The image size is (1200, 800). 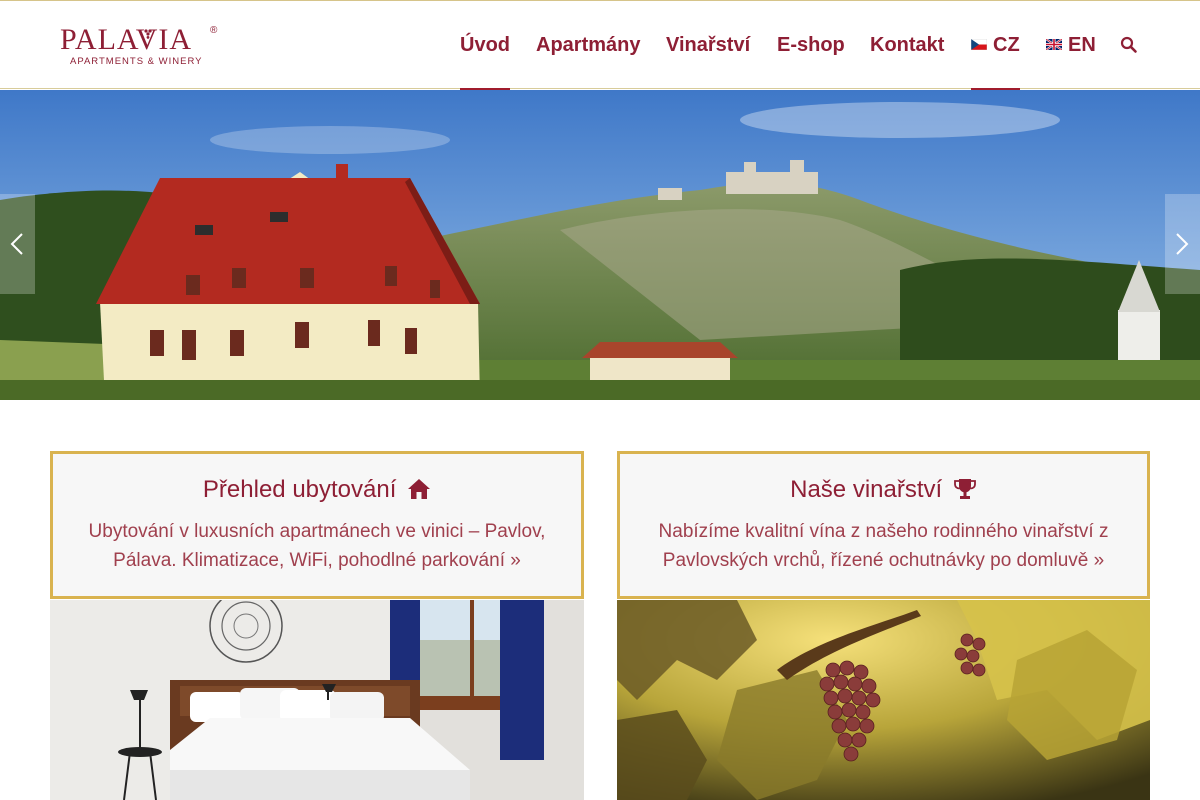 What do you see at coordinates (811, 45) in the screenshot?
I see `nav-item-eshop: E-shop` at bounding box center [811, 45].